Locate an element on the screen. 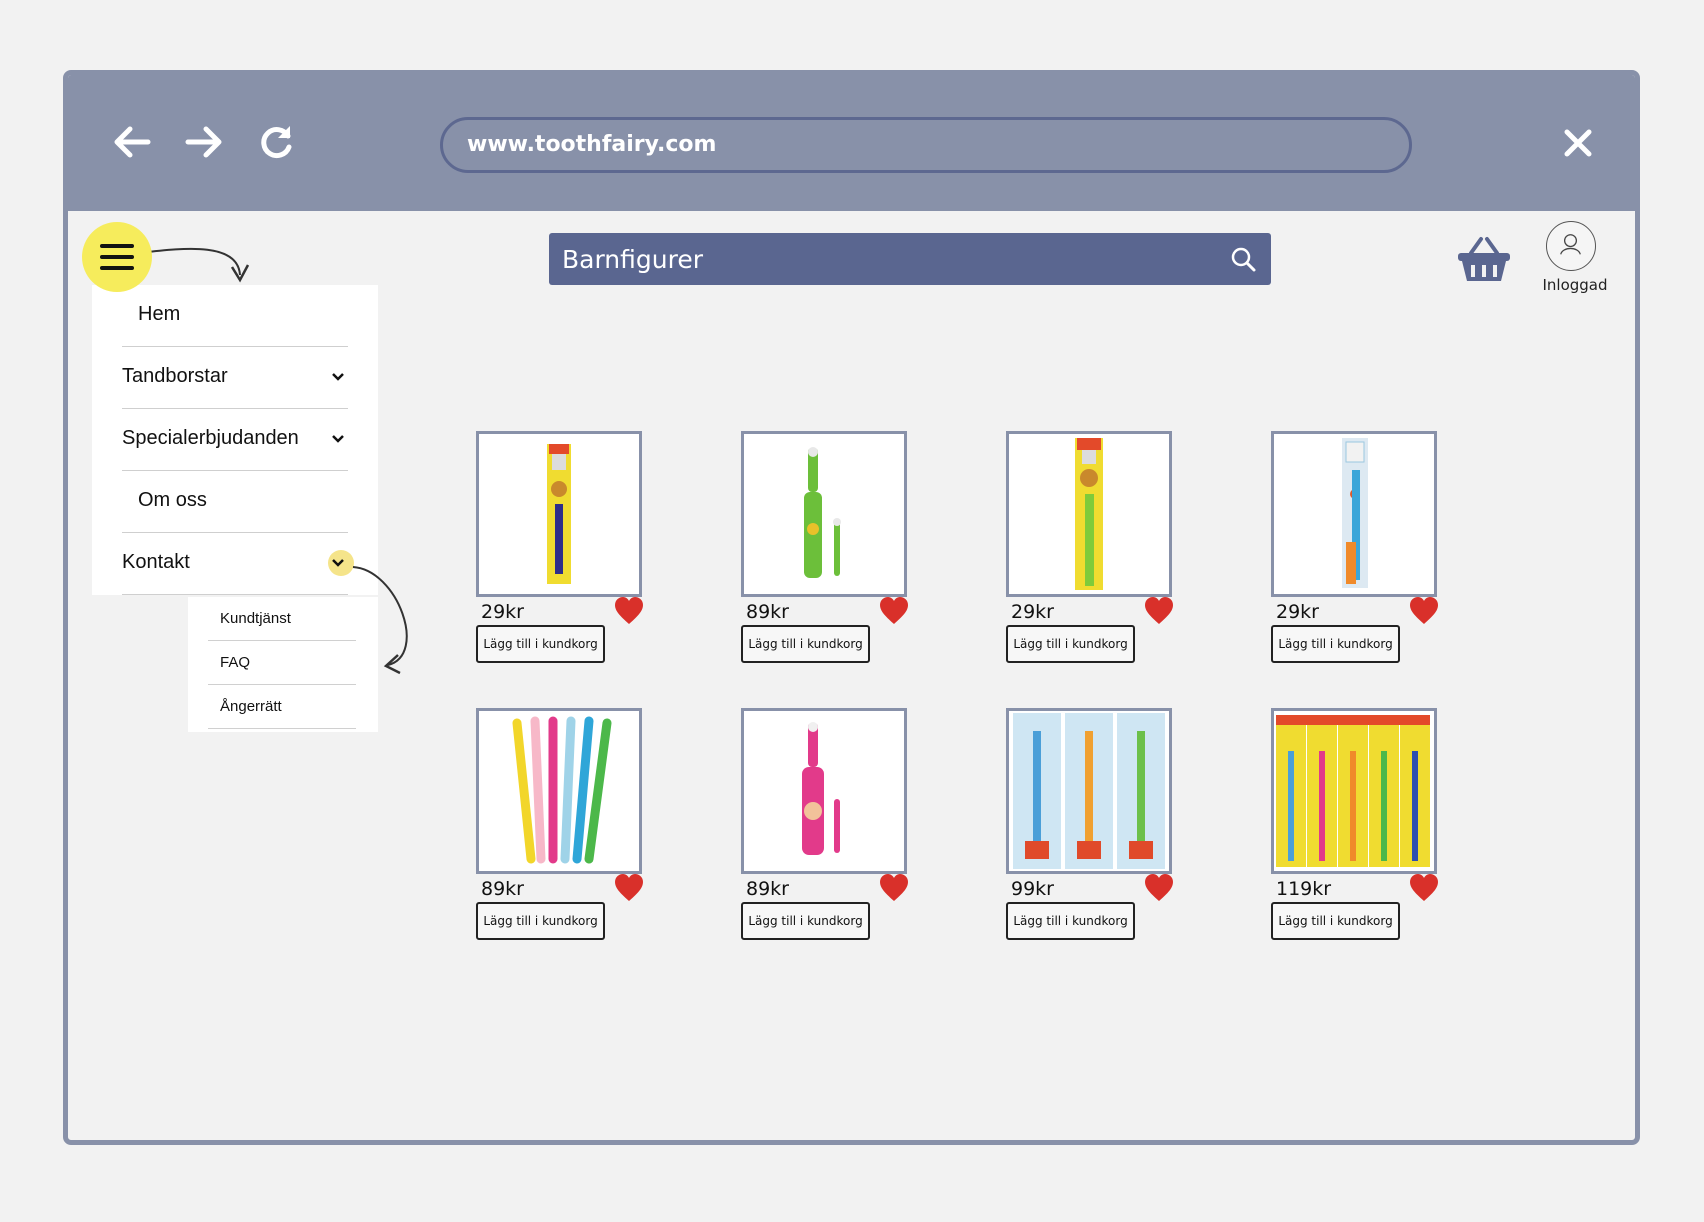 Image resolution: width=1704 pixels, height=1222 pixels. toothbrush-package-green-icon is located at coordinates (1089, 514).